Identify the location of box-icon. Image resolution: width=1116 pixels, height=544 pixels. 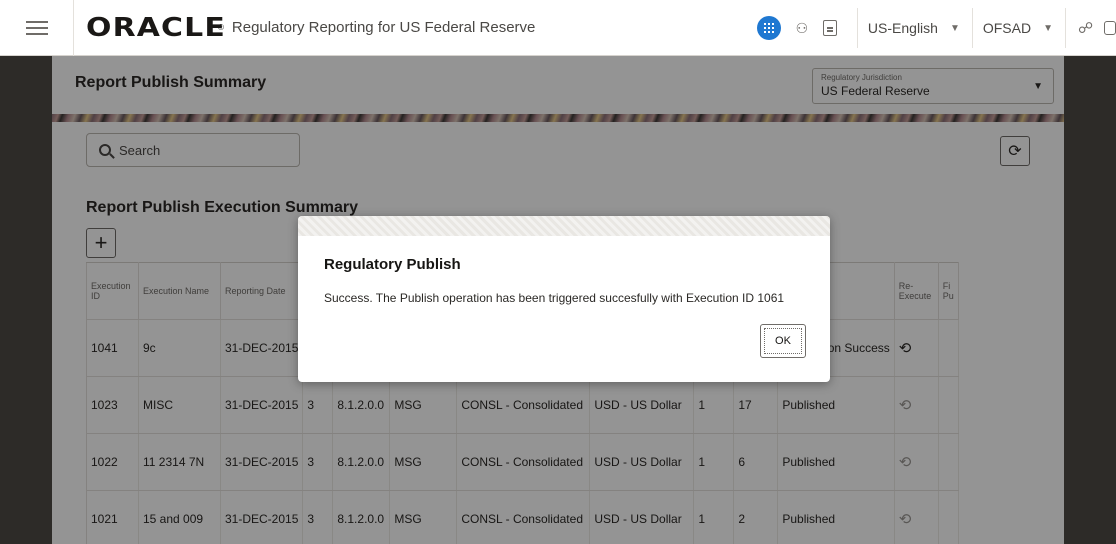
(1110, 28).